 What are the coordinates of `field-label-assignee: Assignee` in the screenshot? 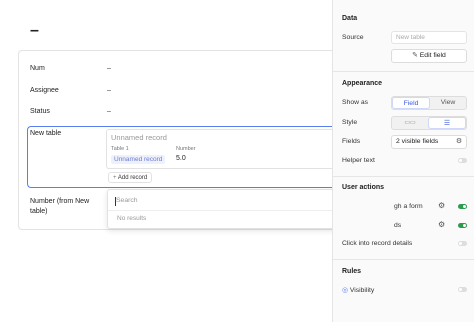 It's located at (44, 90).